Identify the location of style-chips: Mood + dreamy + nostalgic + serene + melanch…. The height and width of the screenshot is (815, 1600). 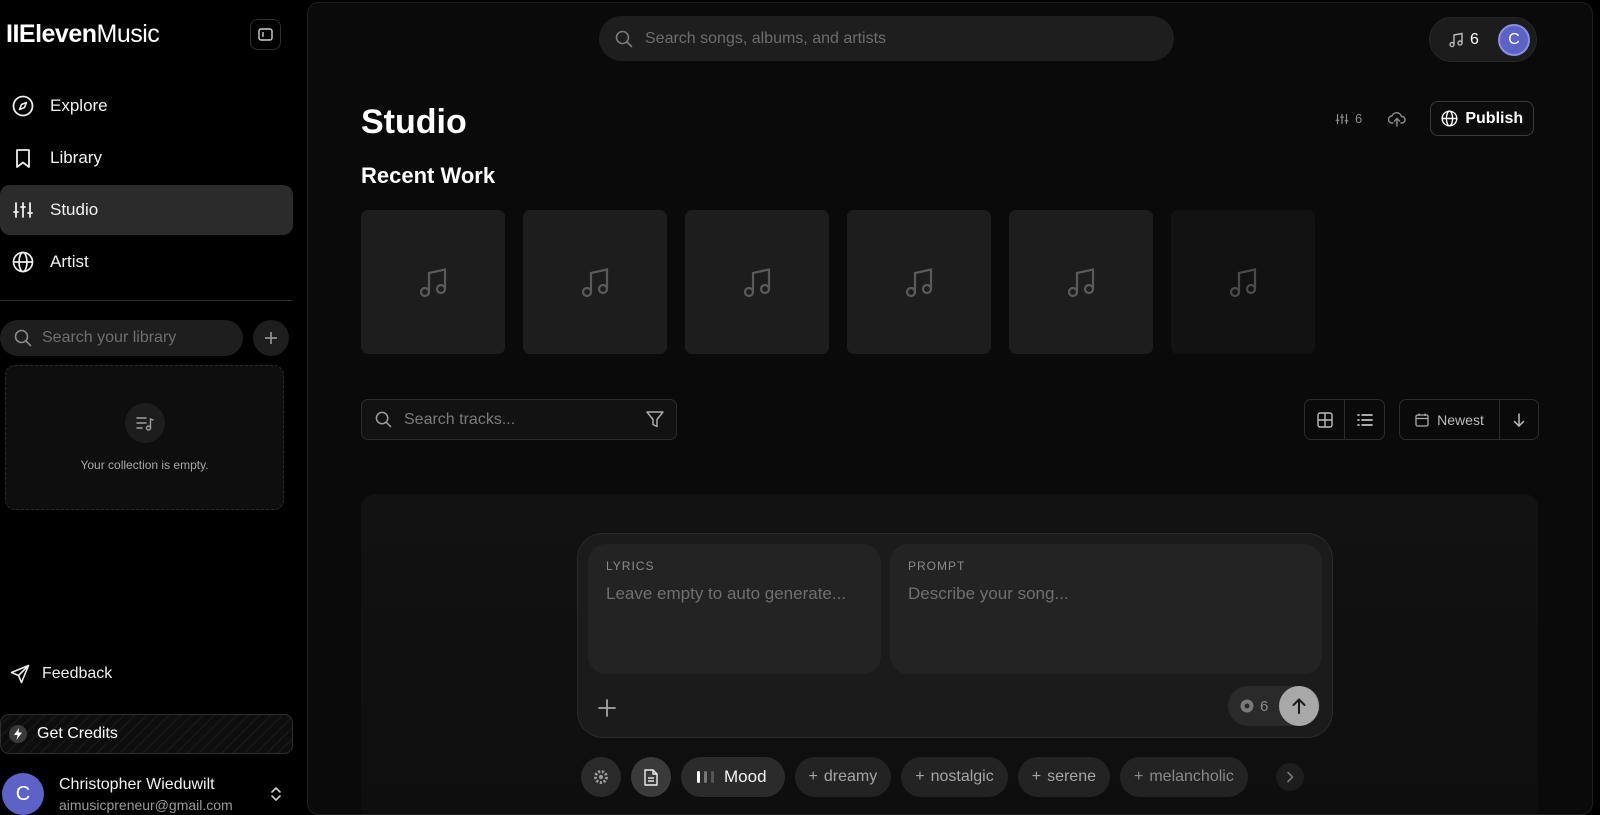
(942, 777).